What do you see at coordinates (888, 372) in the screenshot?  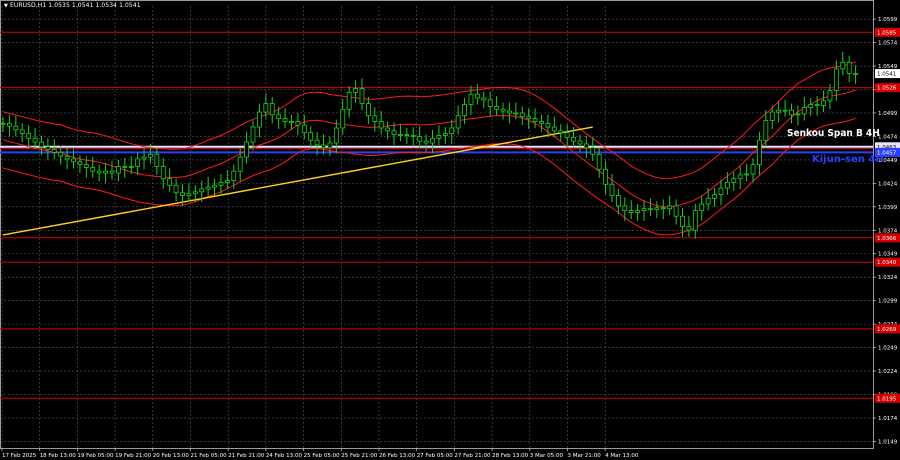 I see `y-tick-label: 1.0224` at bounding box center [888, 372].